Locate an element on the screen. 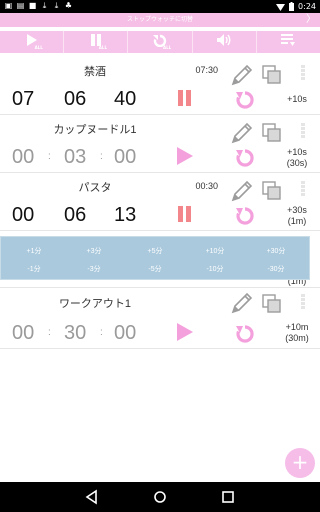 The width and height of the screenshot is (320, 512). timer-digits: 00 : 03 : 00 is located at coordinates (80, 157).